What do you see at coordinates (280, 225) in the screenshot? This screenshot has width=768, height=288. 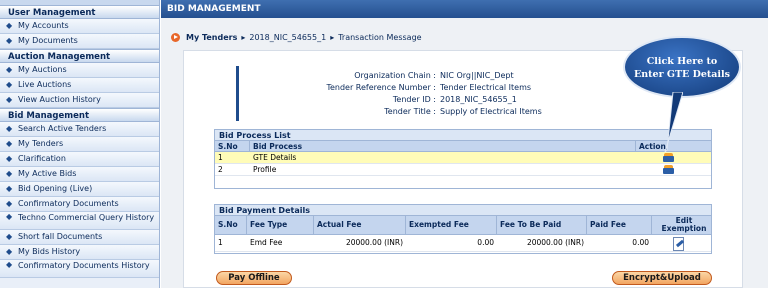 I see `col-fee-type: Fee Type` at bounding box center [280, 225].